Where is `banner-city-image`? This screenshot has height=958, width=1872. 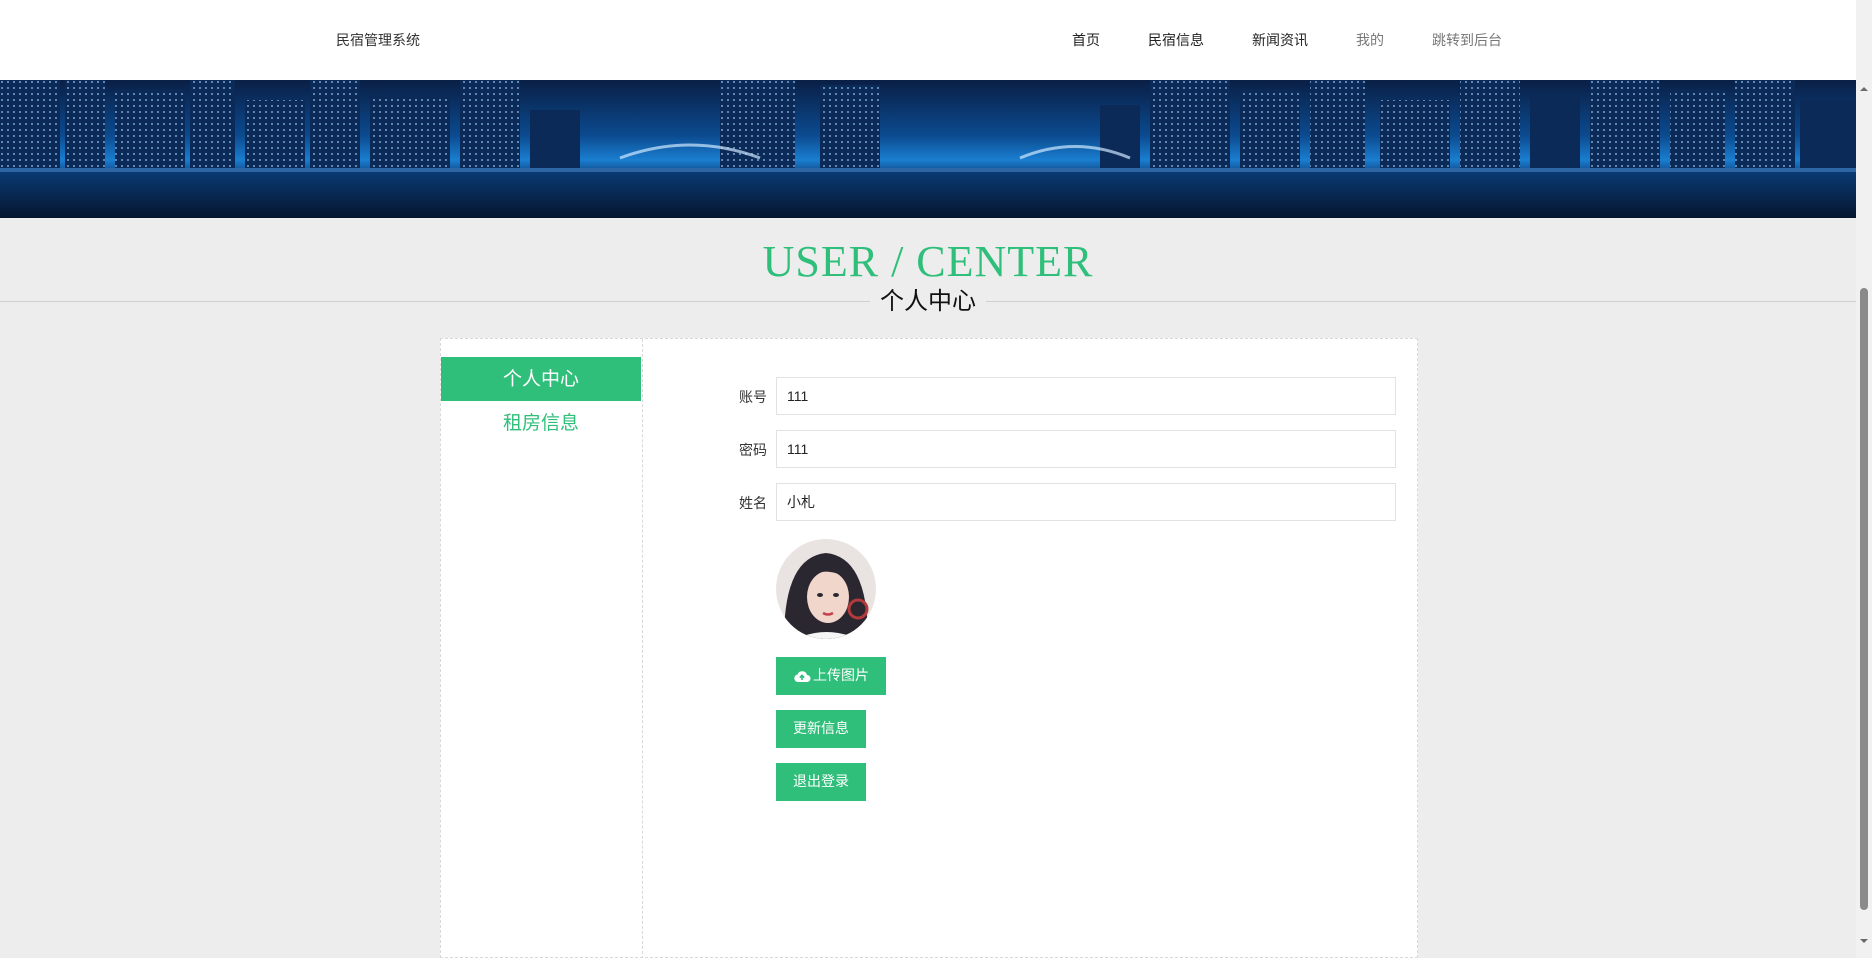 banner-city-image is located at coordinates (928, 149).